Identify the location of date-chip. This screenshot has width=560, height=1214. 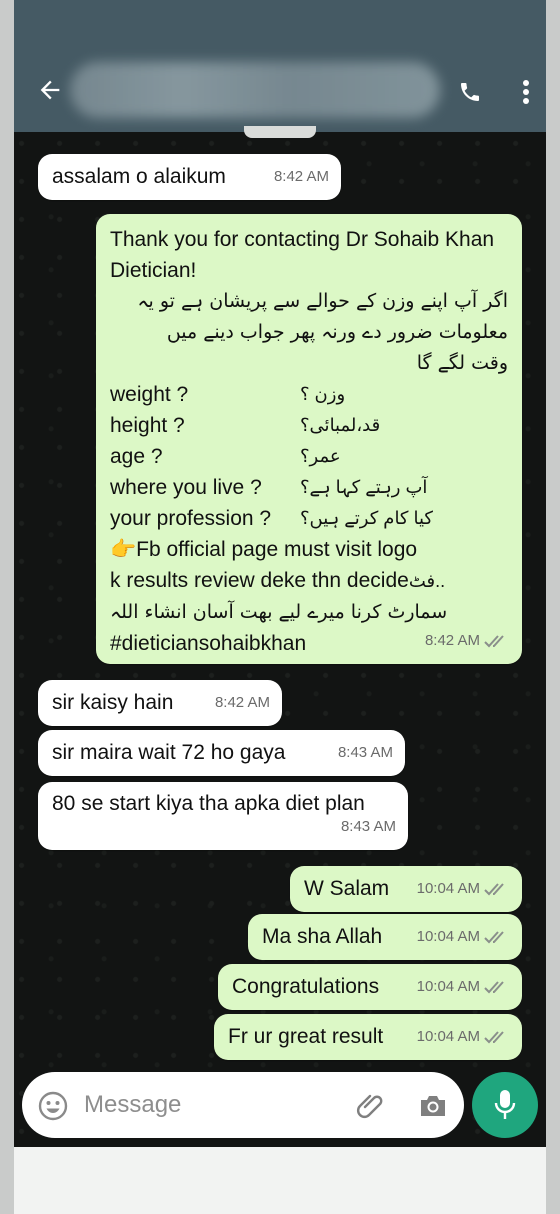
(280, 132).